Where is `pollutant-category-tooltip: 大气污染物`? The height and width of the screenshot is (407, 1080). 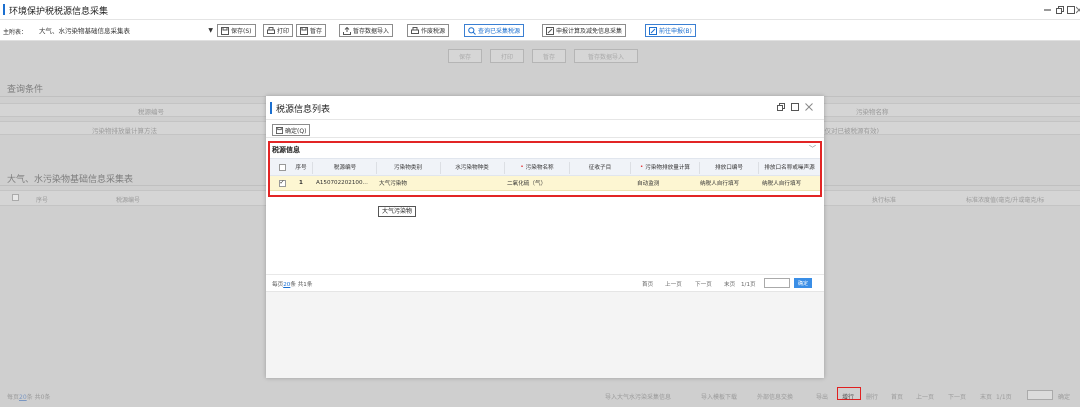
pollutant-category-tooltip: 大气污染物 is located at coordinates (397, 211).